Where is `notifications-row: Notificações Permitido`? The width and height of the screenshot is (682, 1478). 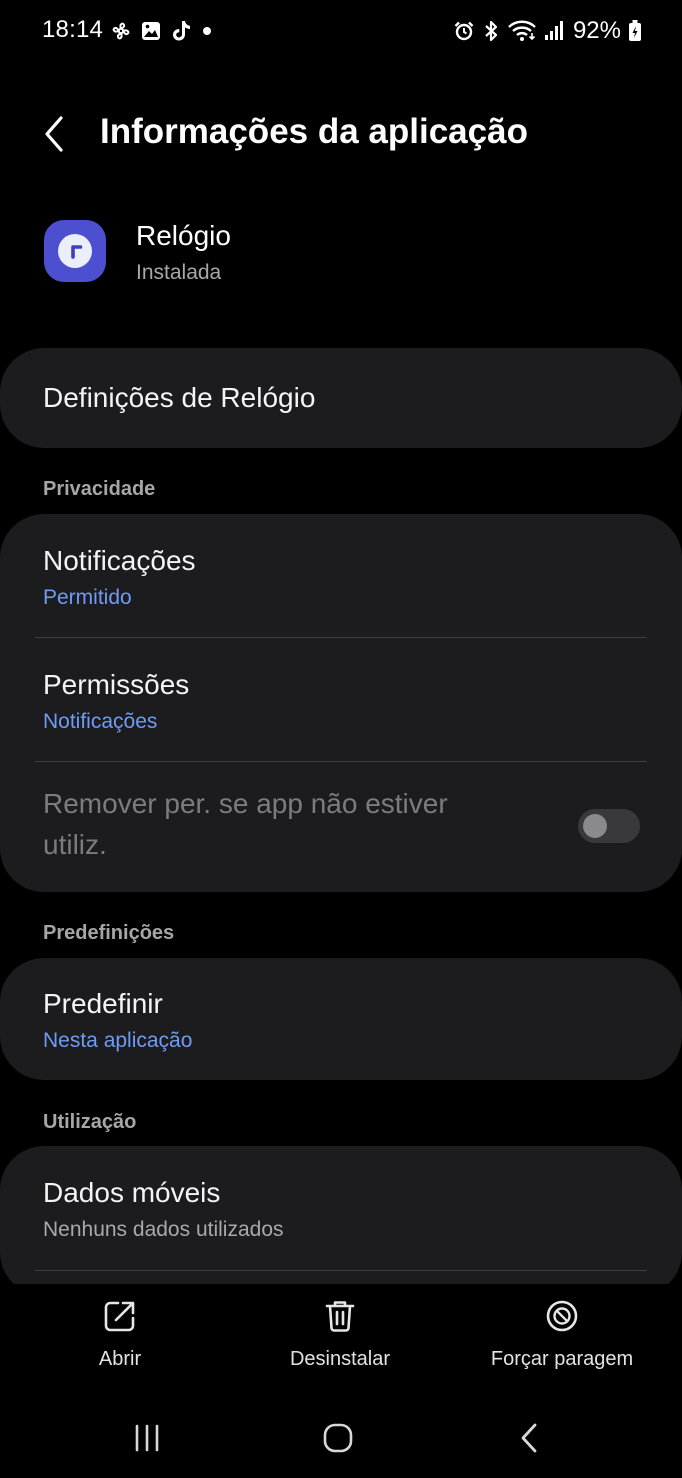
notifications-row: Notificações Permitido is located at coordinates (341, 576).